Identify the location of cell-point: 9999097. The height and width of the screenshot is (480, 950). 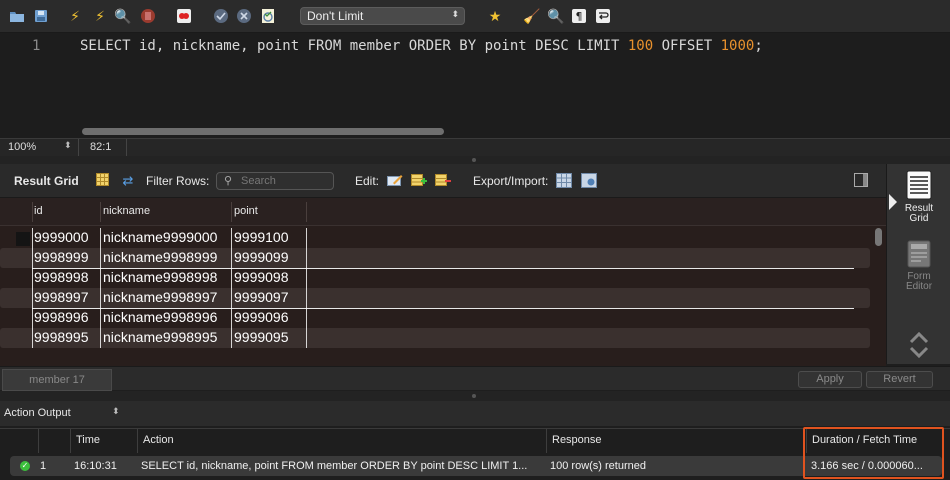
(261, 297).